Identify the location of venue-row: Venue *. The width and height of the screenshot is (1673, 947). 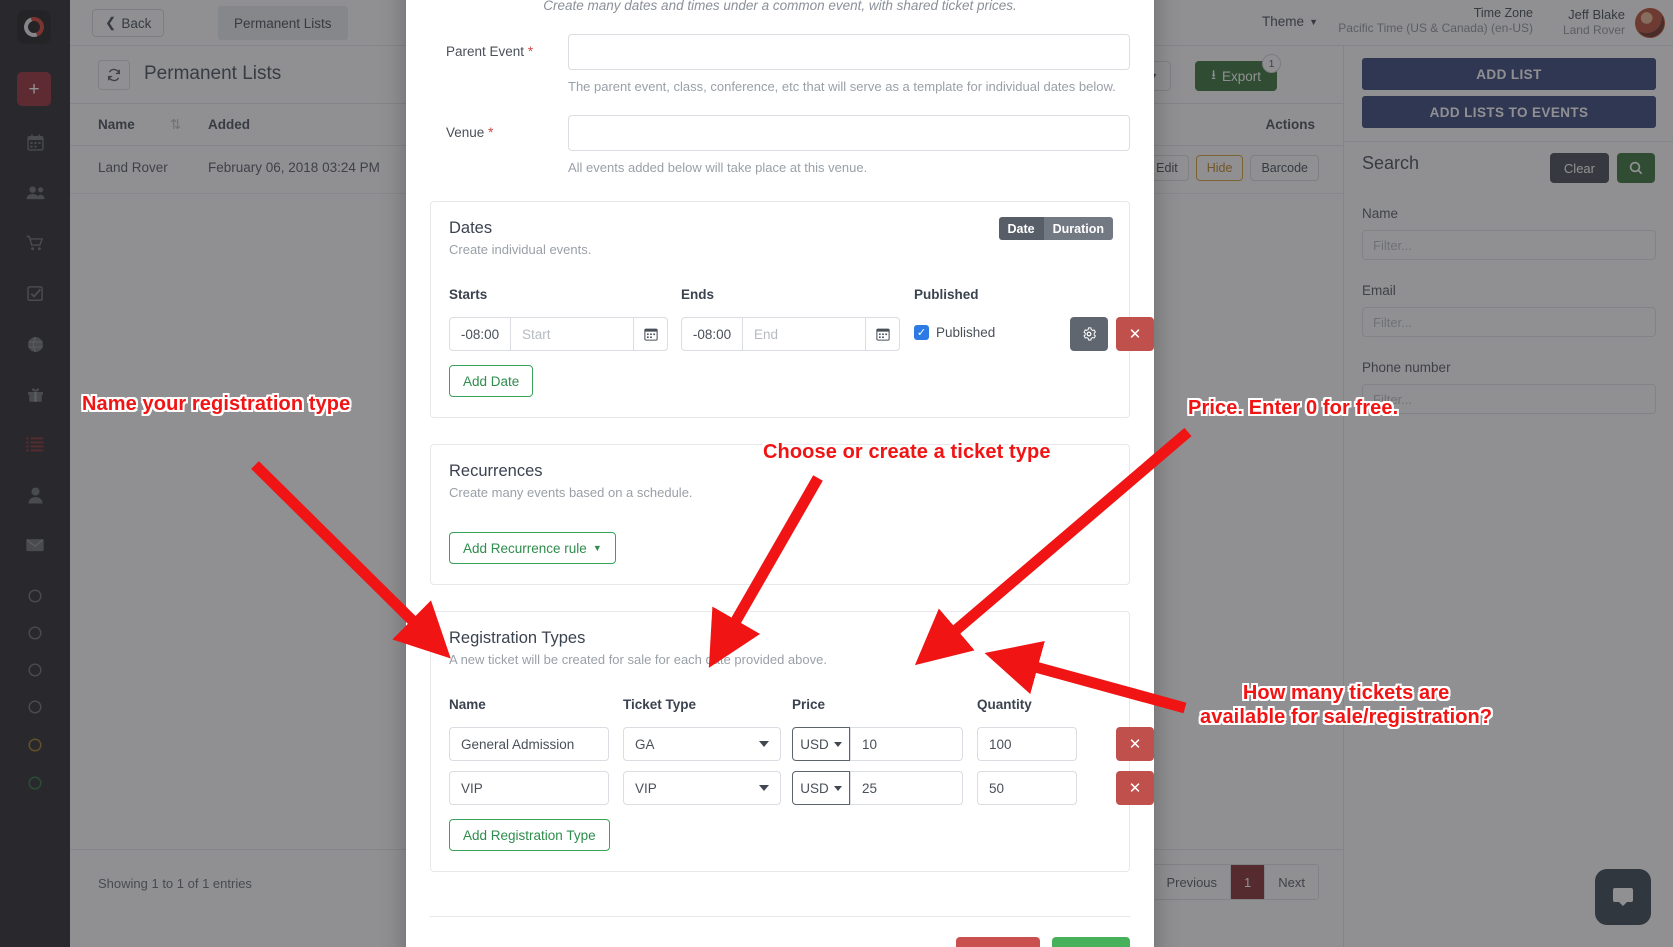
(780, 133).